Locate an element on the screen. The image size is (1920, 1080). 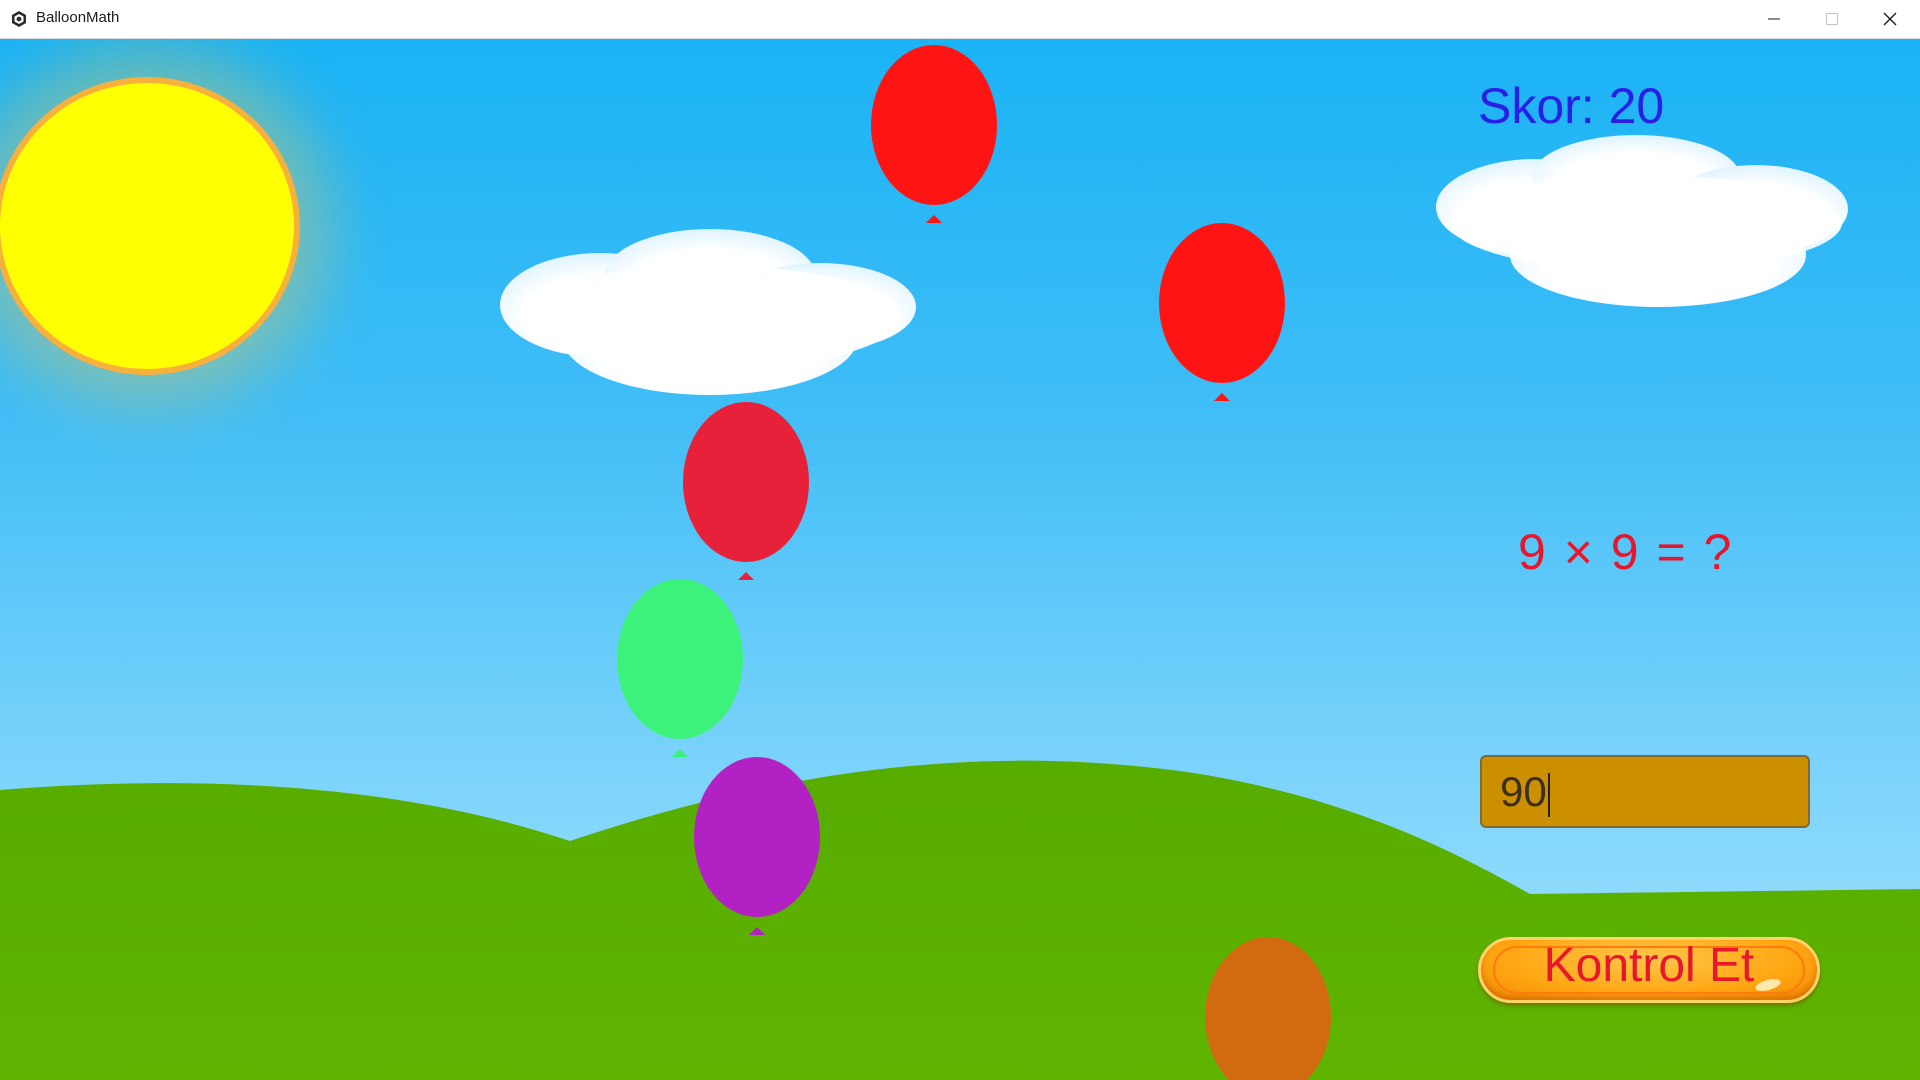
maximize-icon is located at coordinates (1832, 19).